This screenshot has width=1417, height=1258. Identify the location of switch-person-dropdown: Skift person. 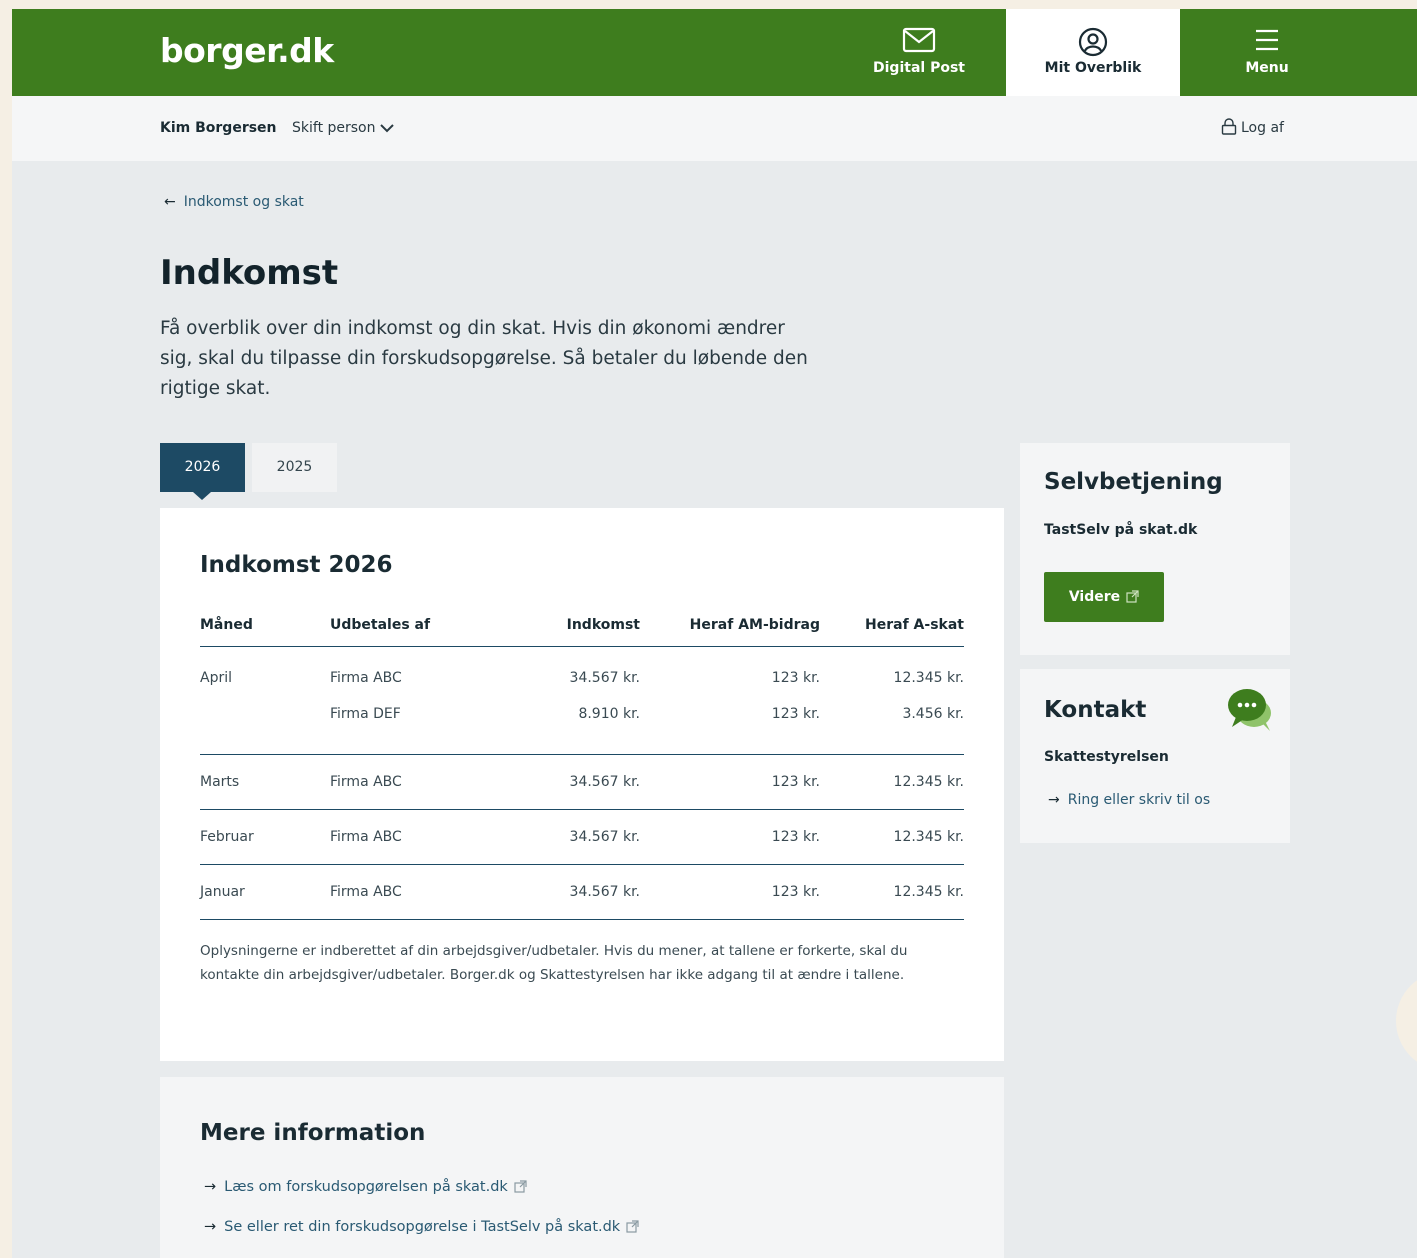
(343, 128).